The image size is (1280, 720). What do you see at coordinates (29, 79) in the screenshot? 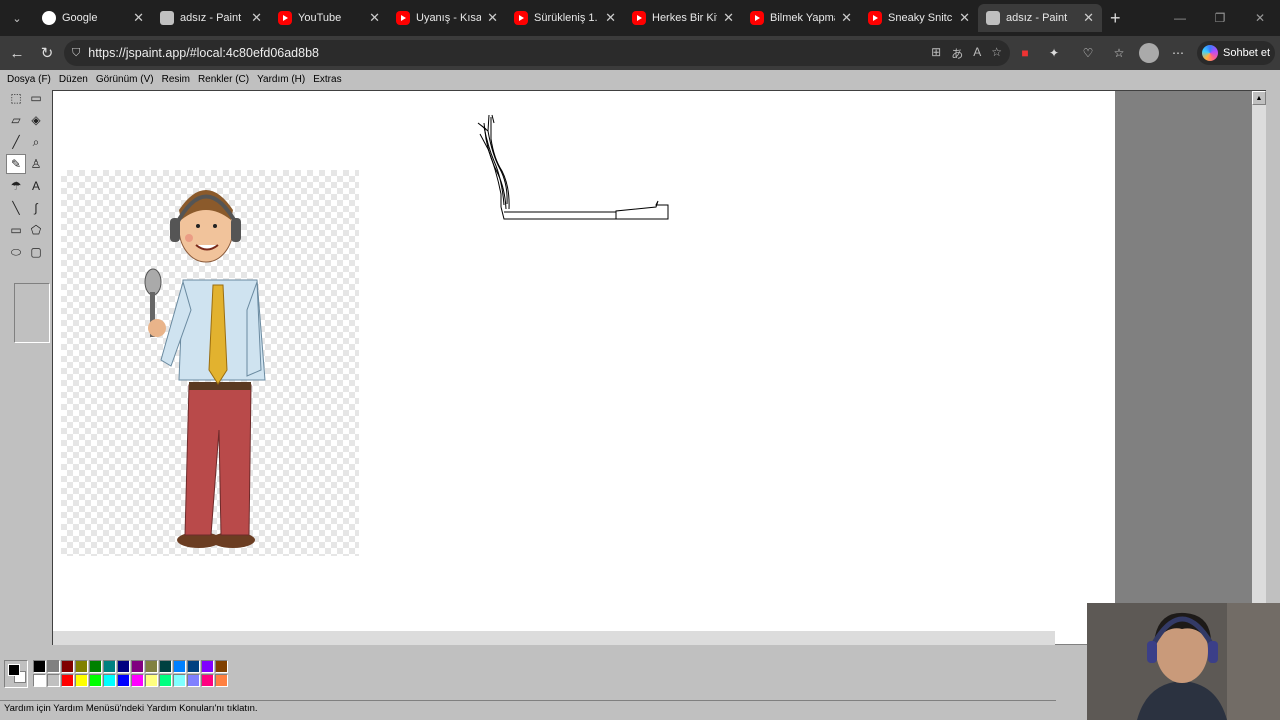
I see `menu-item: Dosya (F)` at bounding box center [29, 79].